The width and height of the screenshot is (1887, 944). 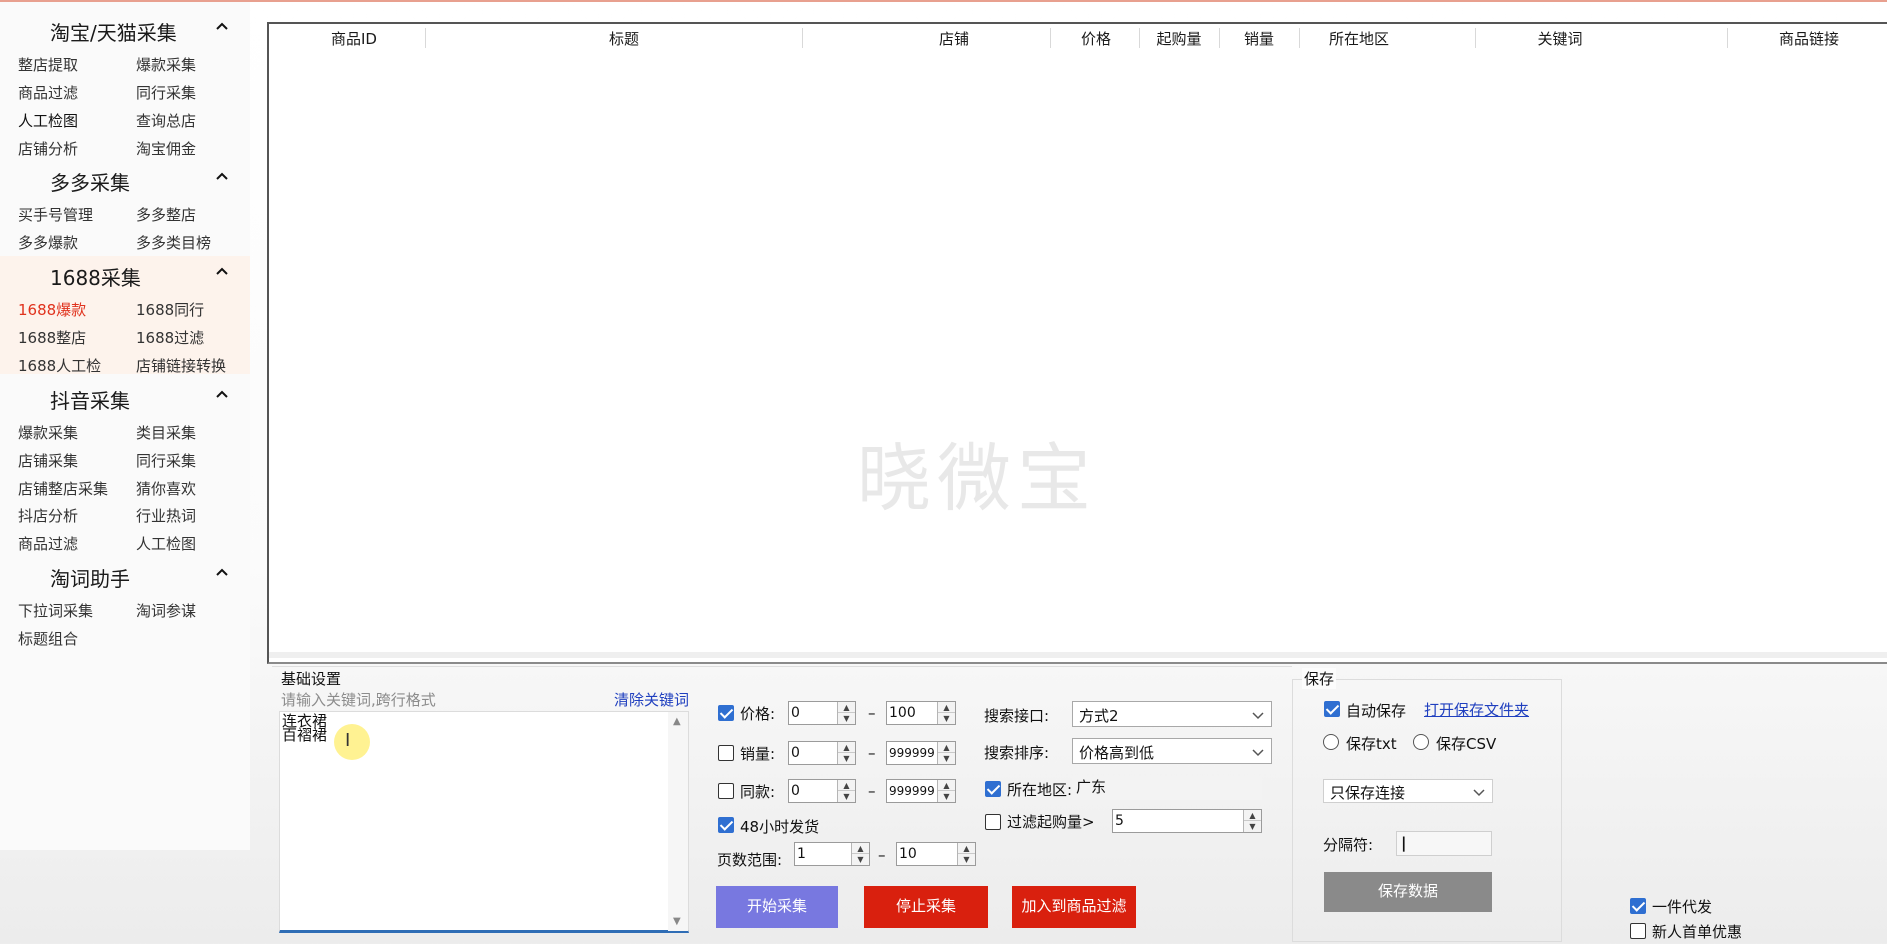 What do you see at coordinates (48, 515) in the screenshot?
I see `sidebar-item: 抖店分析` at bounding box center [48, 515].